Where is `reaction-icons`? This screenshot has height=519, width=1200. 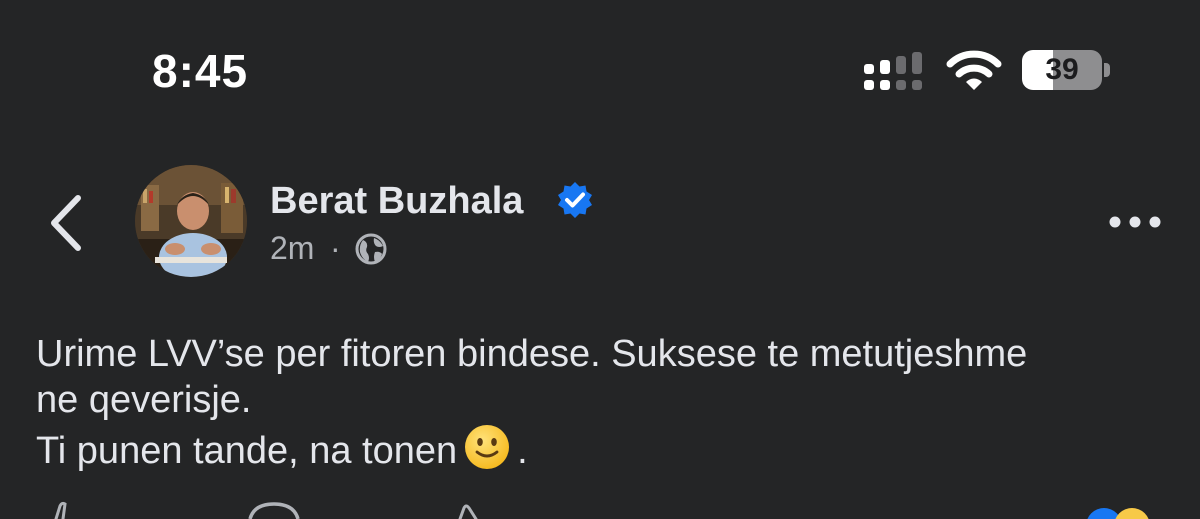
reaction-icons is located at coordinates (1122, 509).